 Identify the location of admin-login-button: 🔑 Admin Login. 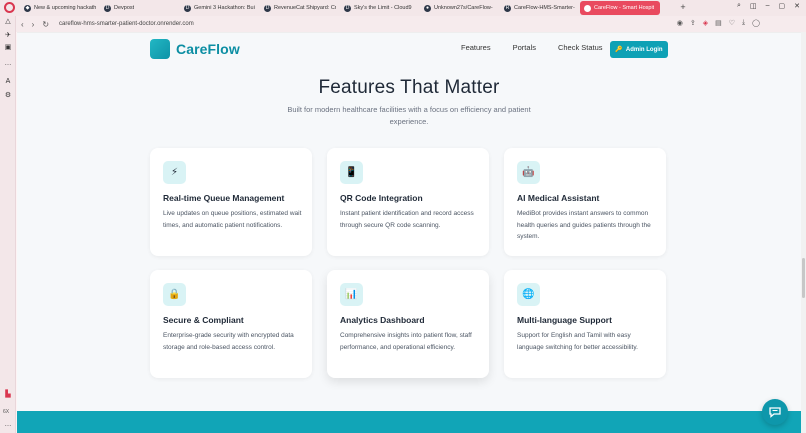
(639, 49).